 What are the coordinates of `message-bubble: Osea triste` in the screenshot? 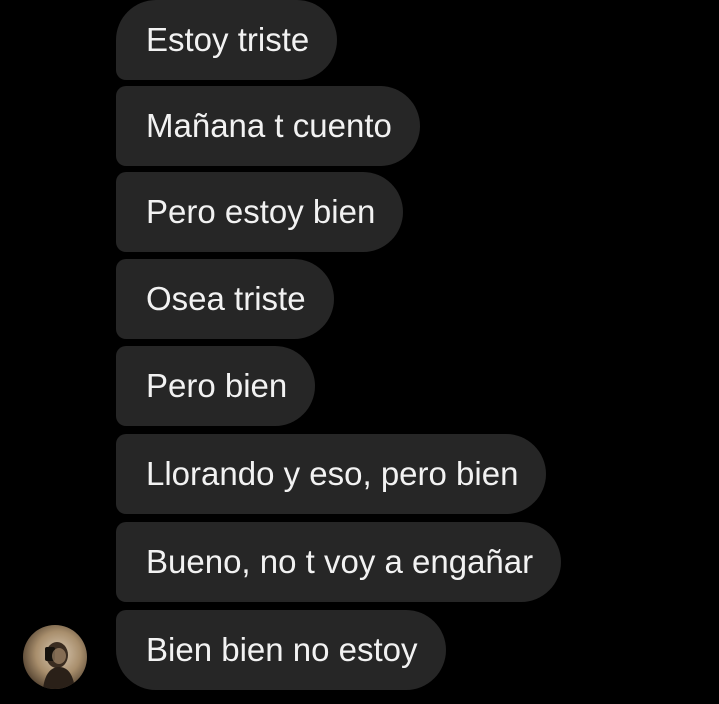 It's located at (225, 299).